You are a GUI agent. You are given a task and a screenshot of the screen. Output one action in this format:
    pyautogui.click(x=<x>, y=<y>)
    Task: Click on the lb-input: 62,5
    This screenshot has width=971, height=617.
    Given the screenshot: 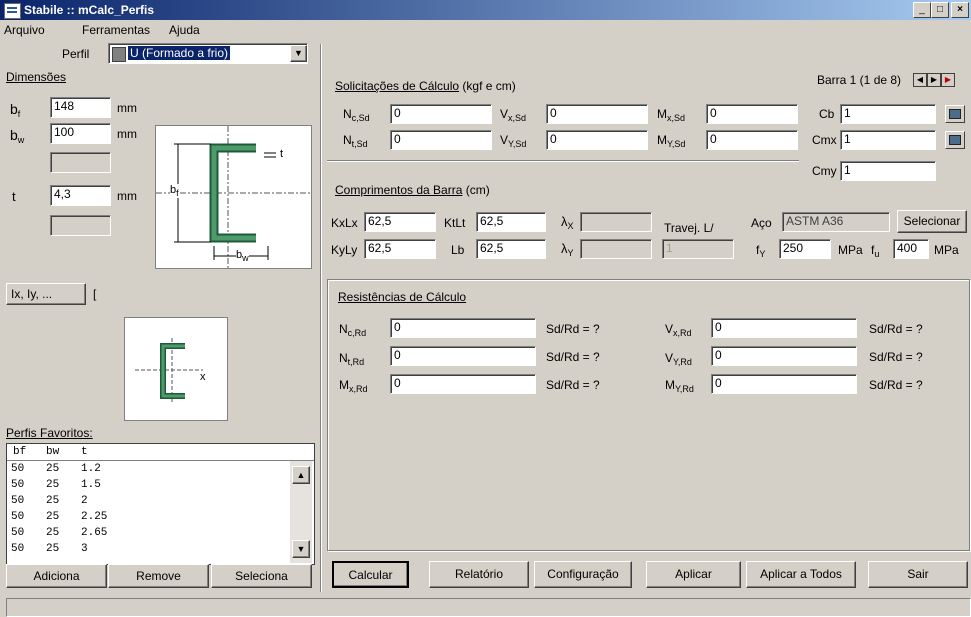 What is the action you would take?
    pyautogui.click(x=511, y=249)
    